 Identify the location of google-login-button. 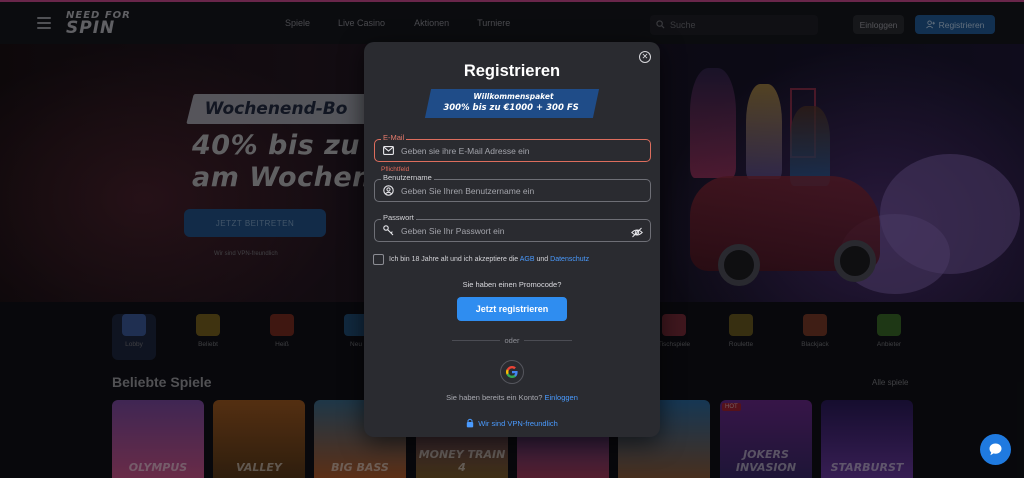
(512, 372).